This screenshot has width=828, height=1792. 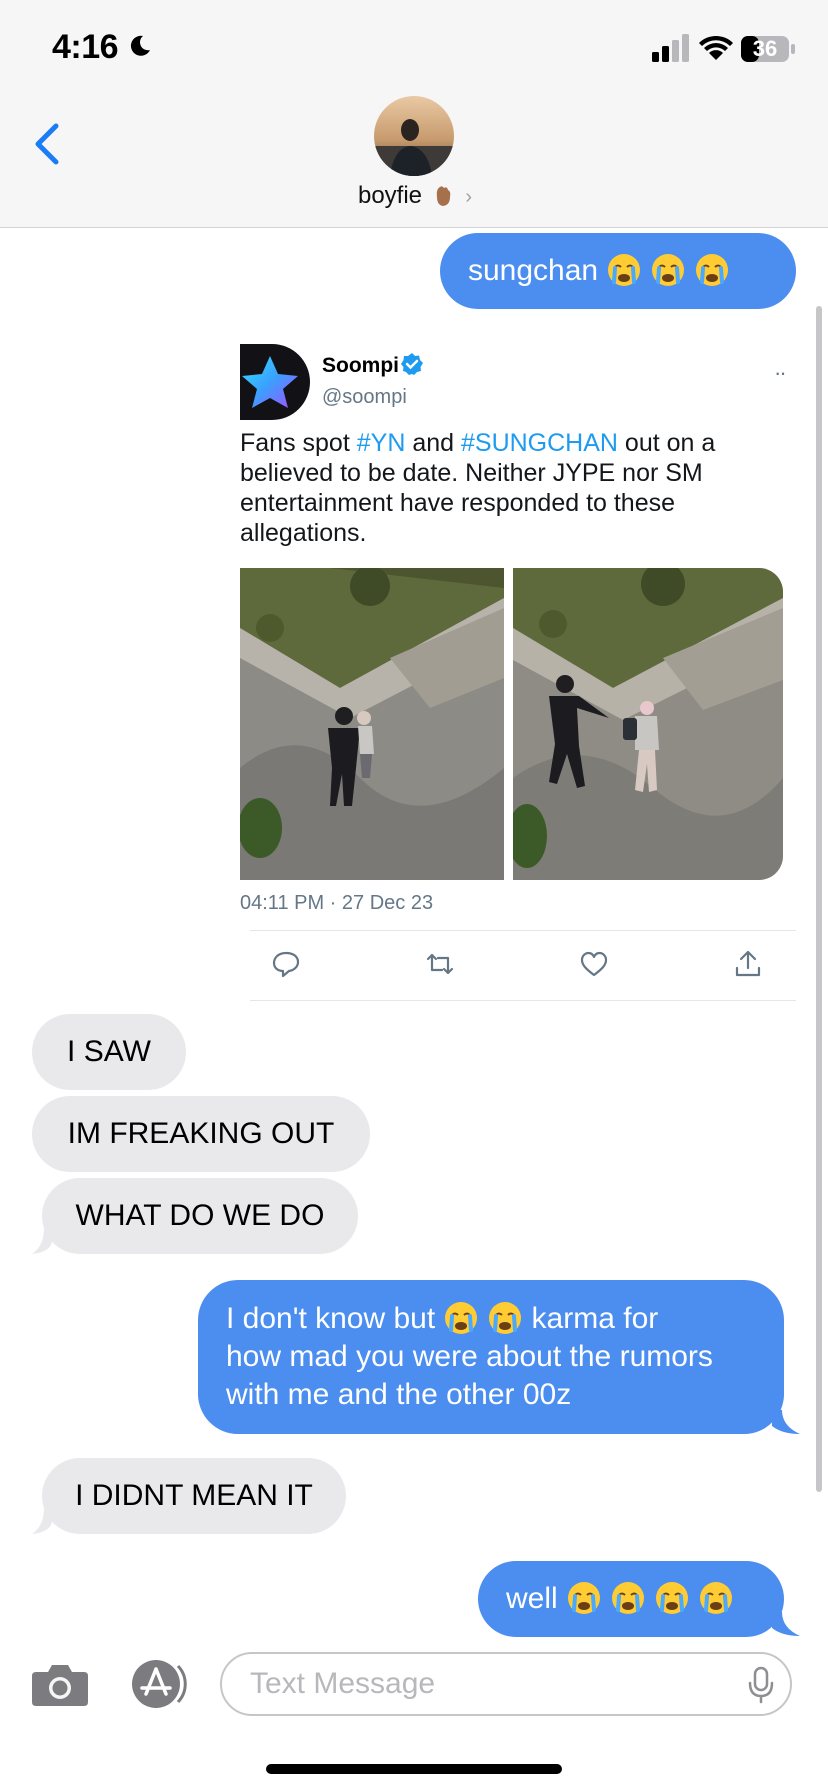 I want to click on received-message: I SAW, so click(x=109, y=1052).